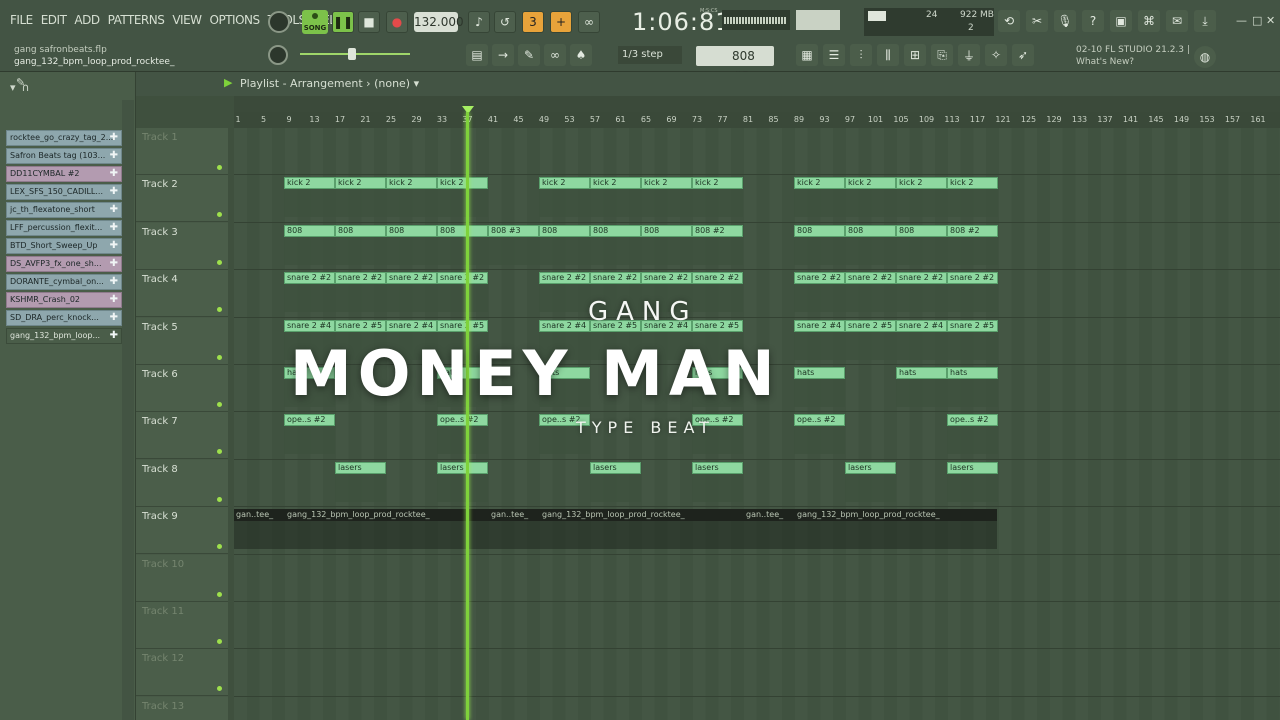 This screenshot has height=720, width=1280. Describe the element at coordinates (1205, 57) in the screenshot. I see `globe-icon: ◍` at that location.